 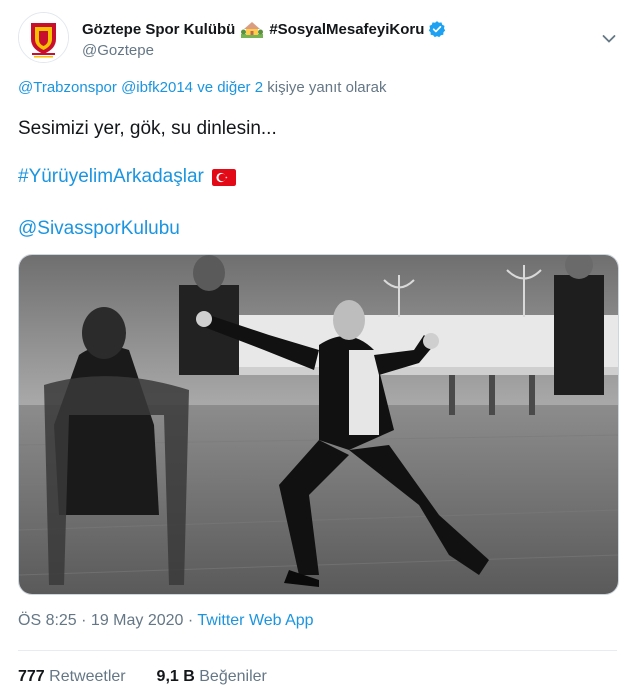 What do you see at coordinates (347, 29) in the screenshot?
I see `display-name-hashtag: #SosyalMesafeyiKoru` at bounding box center [347, 29].